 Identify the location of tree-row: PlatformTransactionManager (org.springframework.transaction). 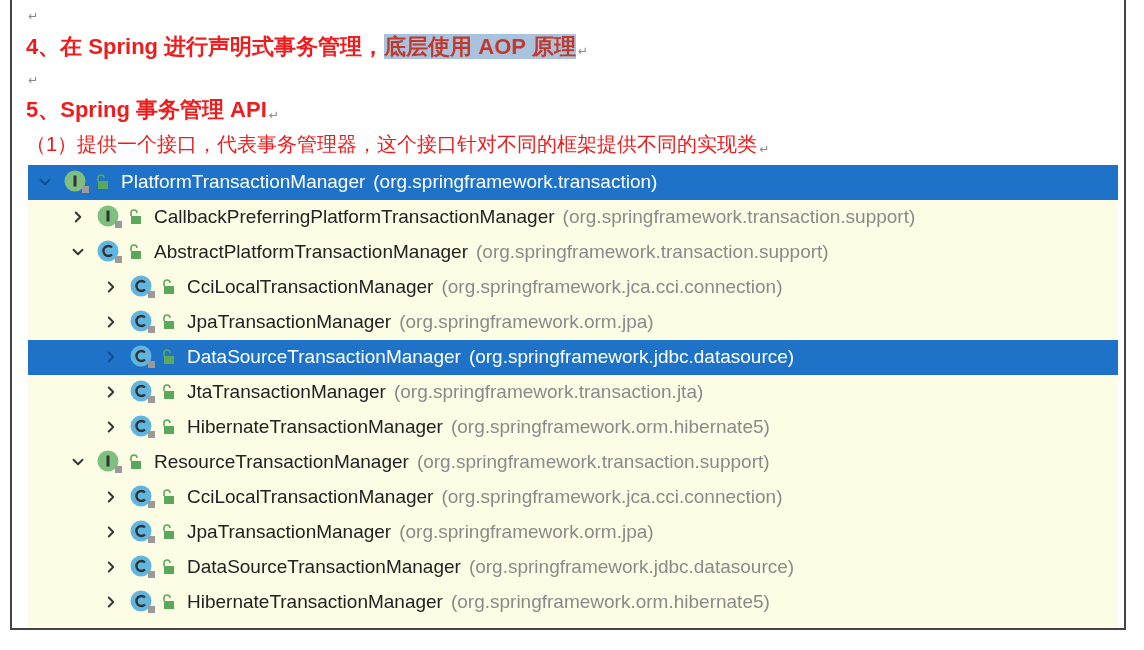
(573, 182).